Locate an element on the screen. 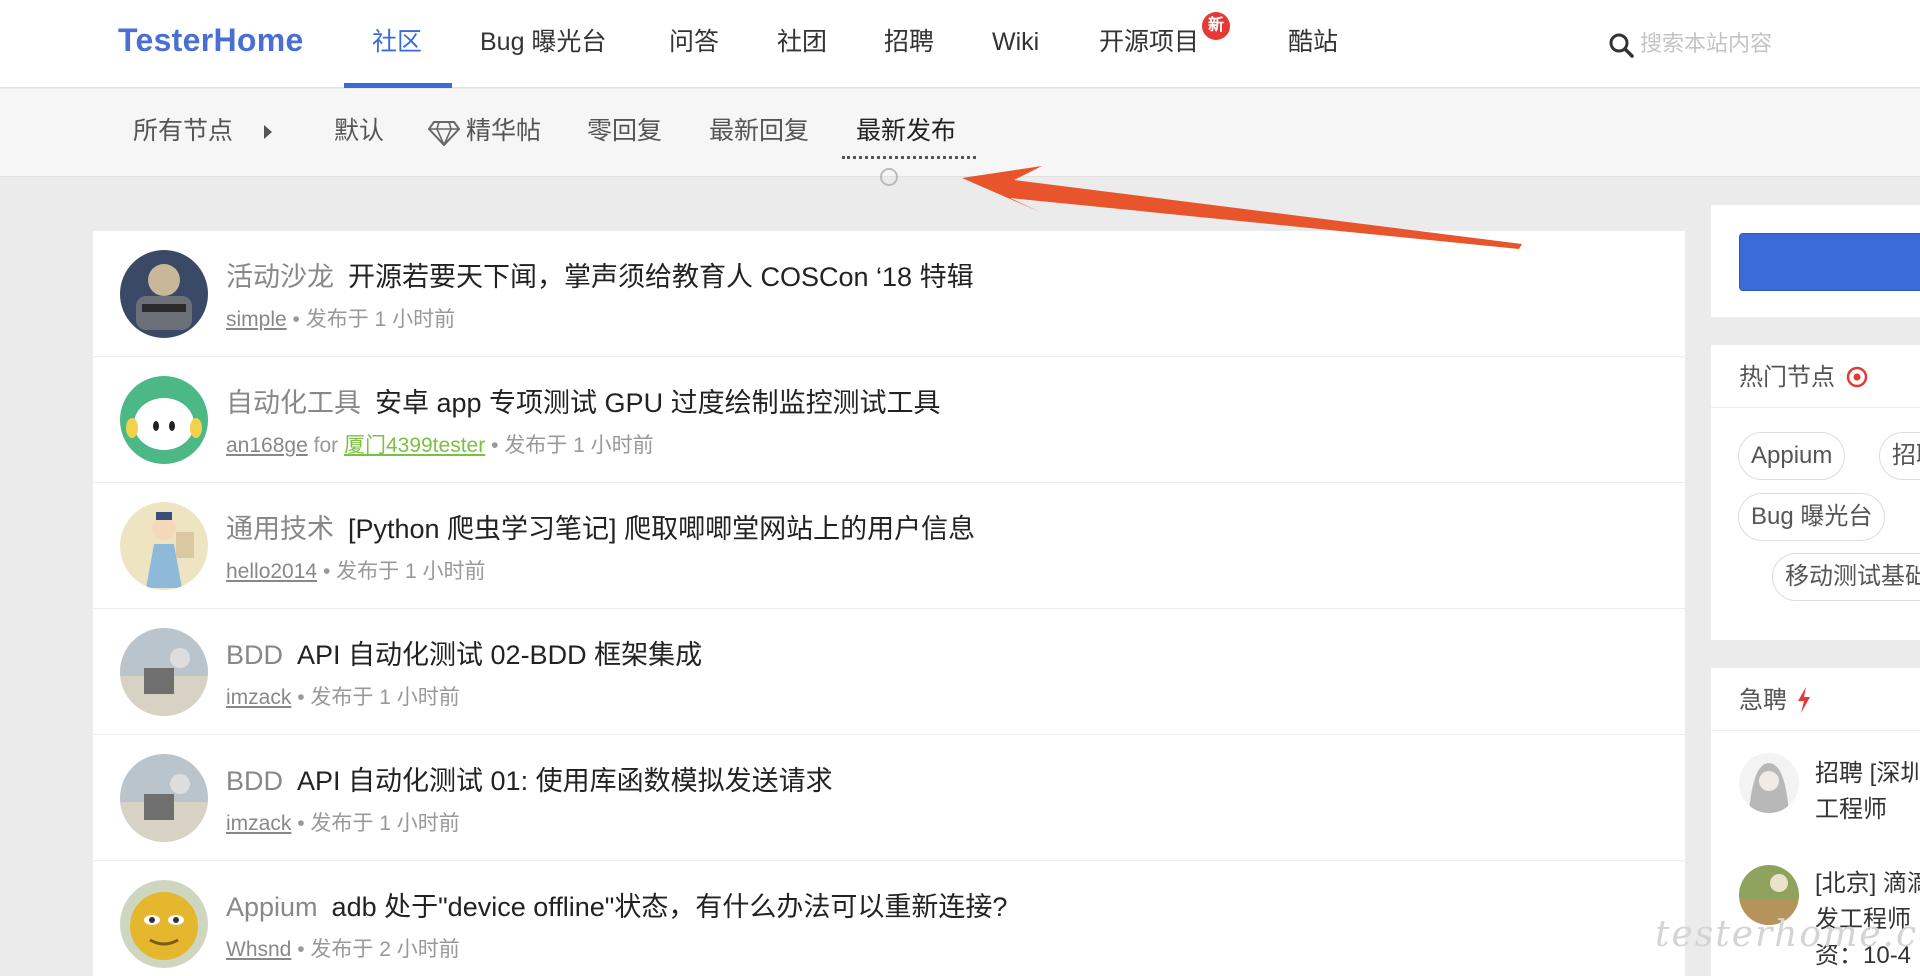  target-icon is located at coordinates (1856, 377).